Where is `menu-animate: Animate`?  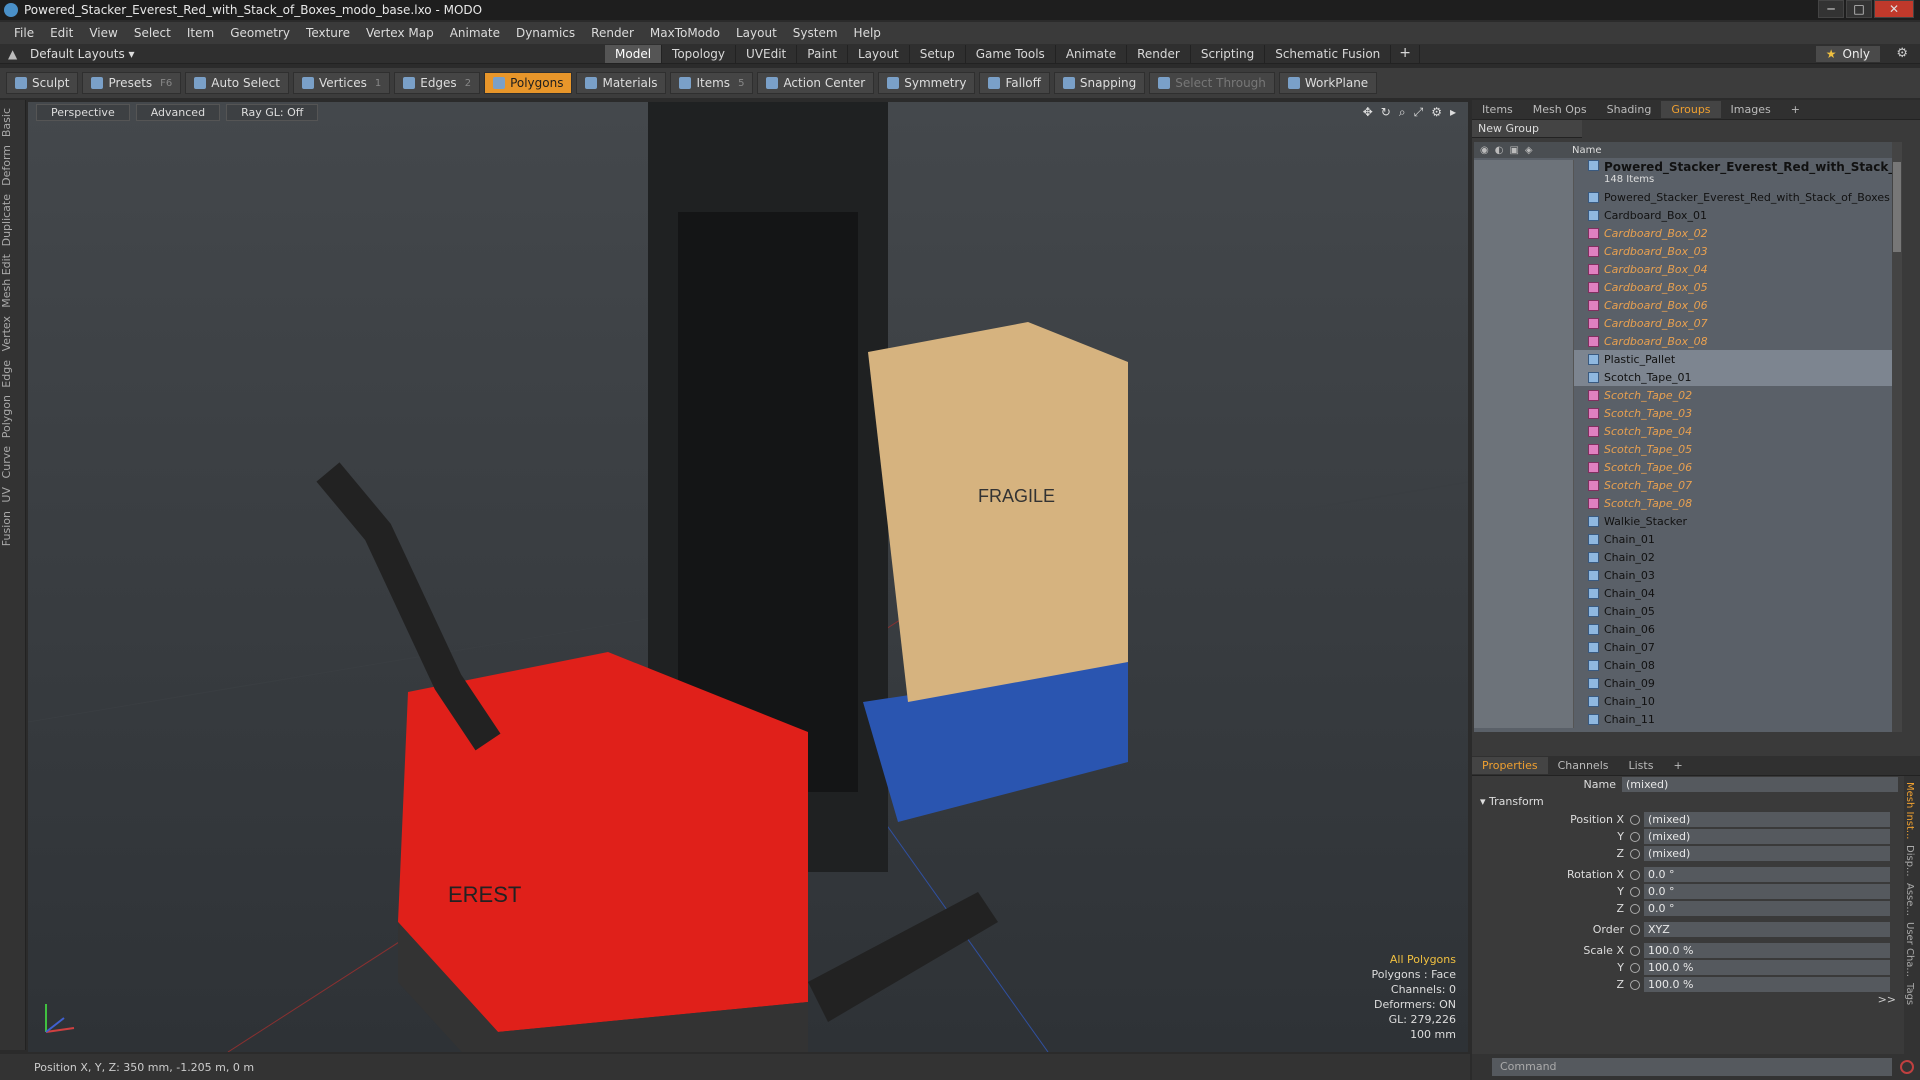 menu-animate: Animate is located at coordinates (475, 33).